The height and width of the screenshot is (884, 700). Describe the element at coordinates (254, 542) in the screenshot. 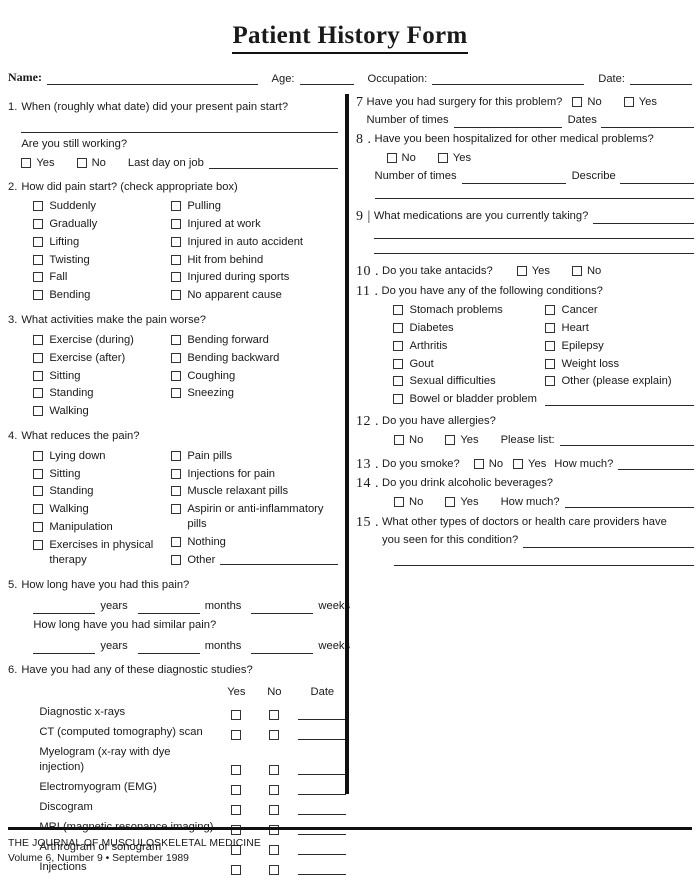

I see `option-item: Nothing` at that location.